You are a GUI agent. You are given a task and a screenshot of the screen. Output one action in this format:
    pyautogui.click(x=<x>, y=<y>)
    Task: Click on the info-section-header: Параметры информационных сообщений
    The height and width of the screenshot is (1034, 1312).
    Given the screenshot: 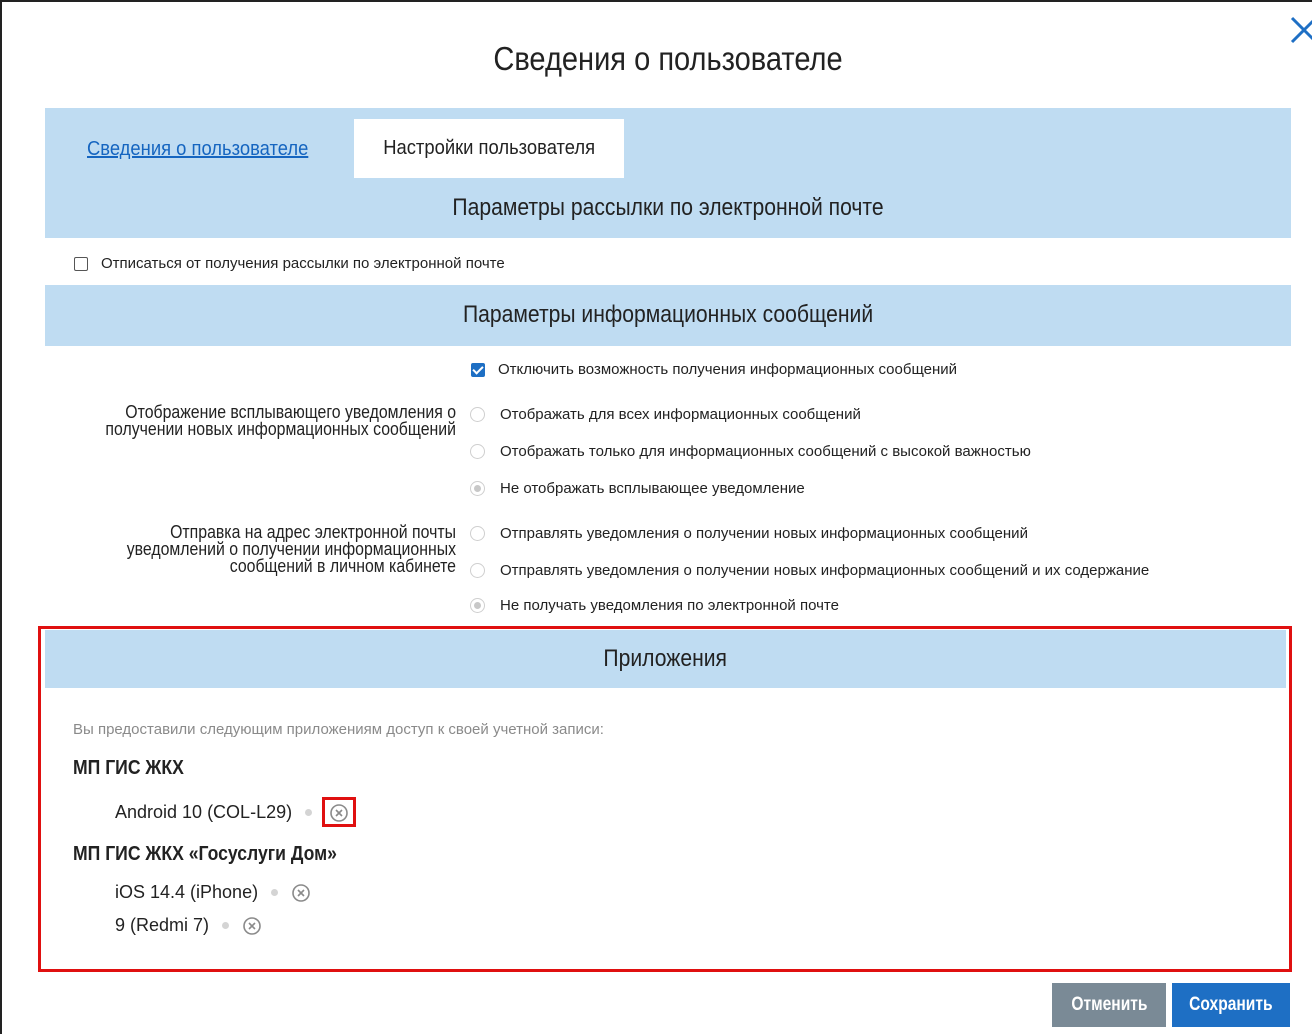 What is the action you would take?
    pyautogui.click(x=668, y=315)
    